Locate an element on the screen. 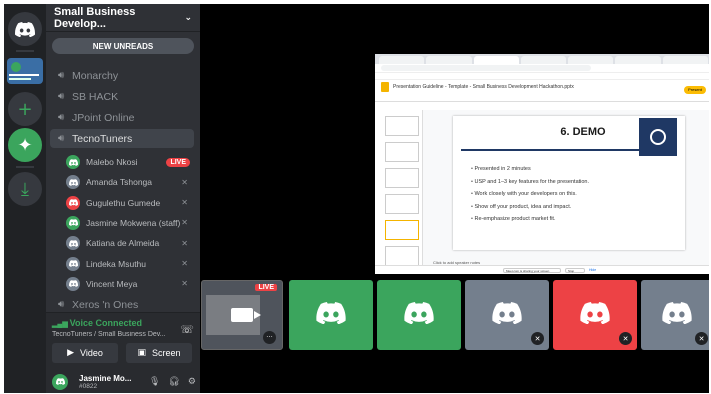 The width and height of the screenshot is (711, 394). server-icon is located at coordinates (25, 71).